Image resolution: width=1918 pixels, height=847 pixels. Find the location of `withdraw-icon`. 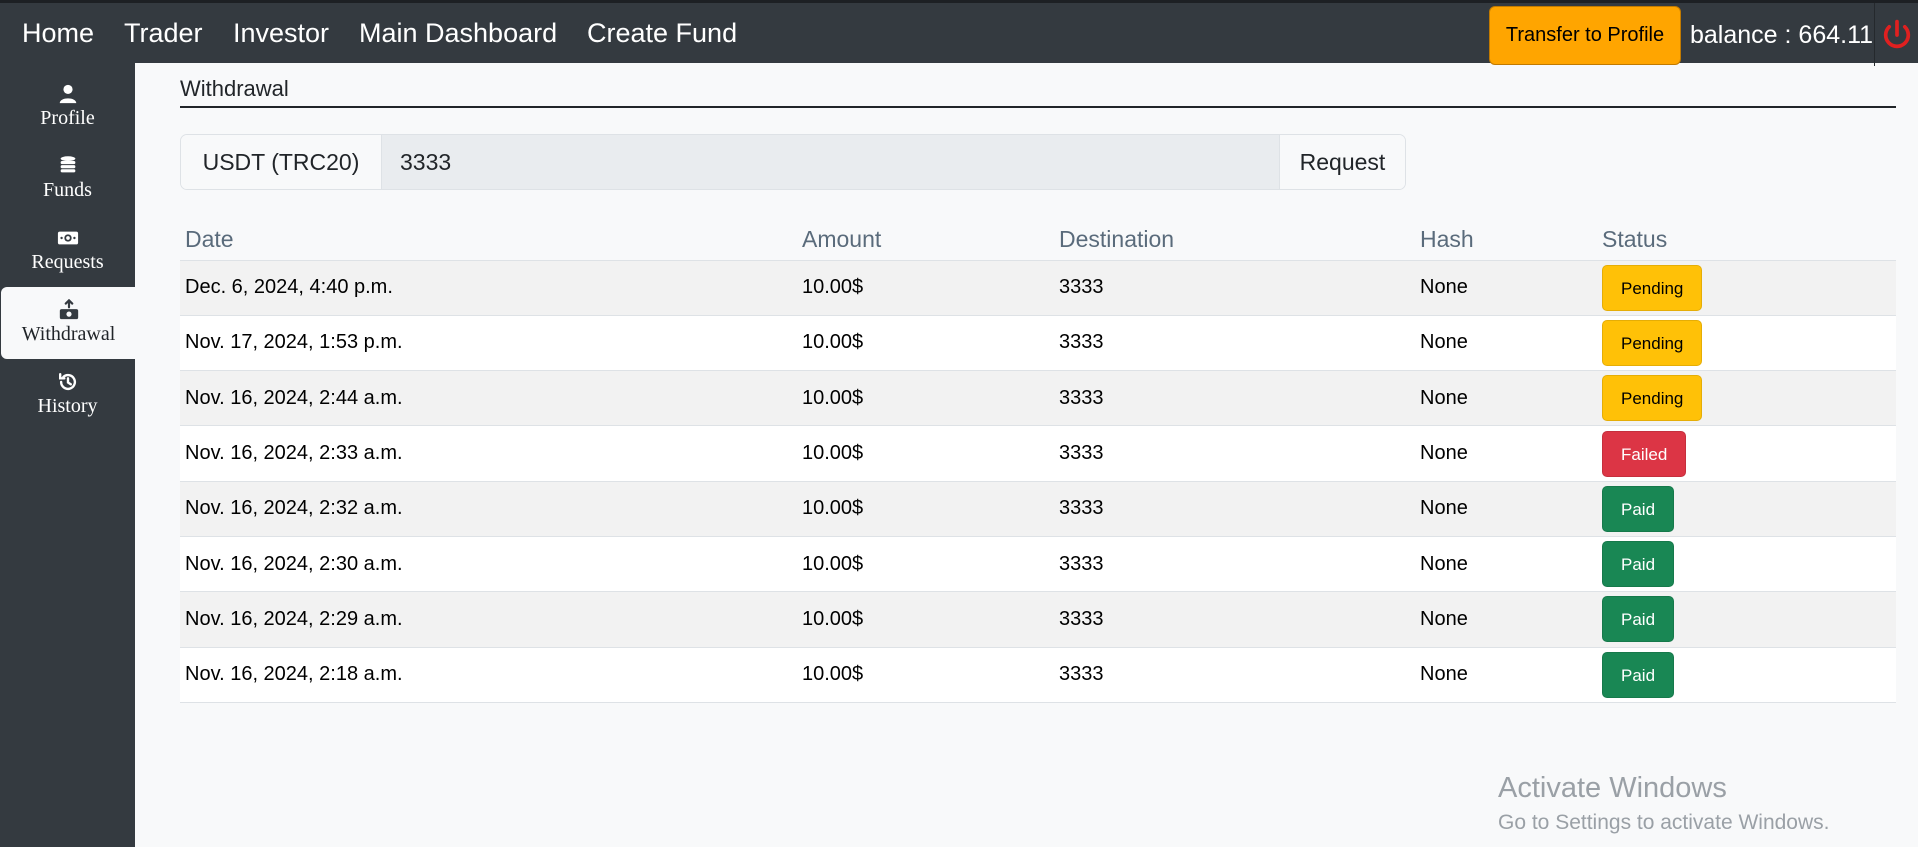

withdraw-icon is located at coordinates (68, 309).